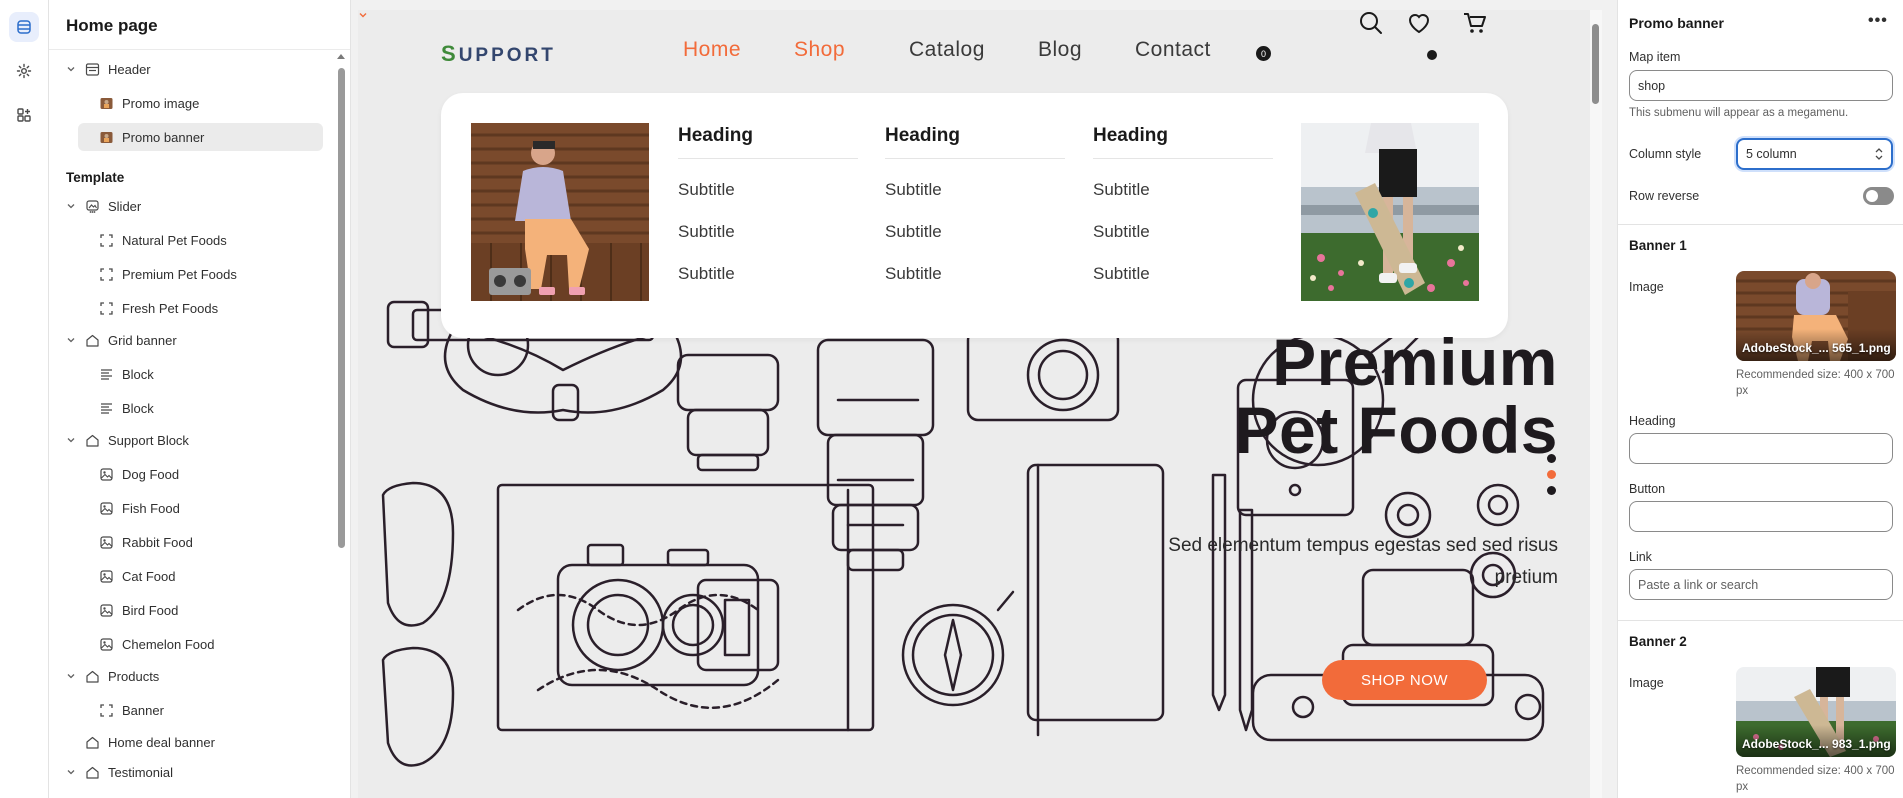  Describe the element at coordinates (190, 340) in the screenshot. I see `tree-item-grid-banner: Grid banner` at that location.